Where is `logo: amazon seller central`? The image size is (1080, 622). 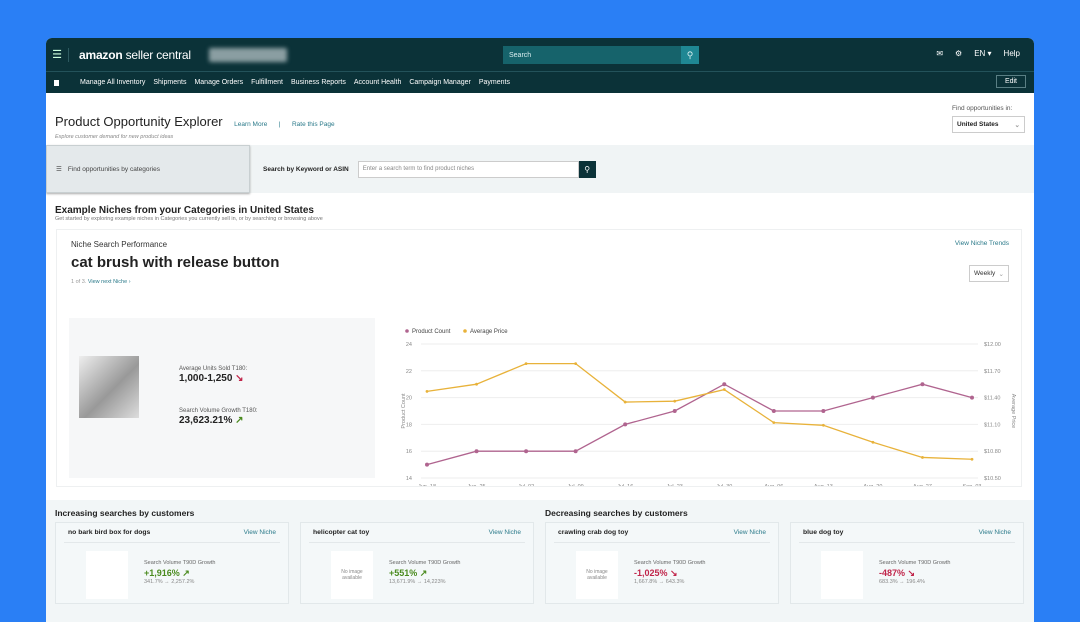 logo: amazon seller central is located at coordinates (134, 54).